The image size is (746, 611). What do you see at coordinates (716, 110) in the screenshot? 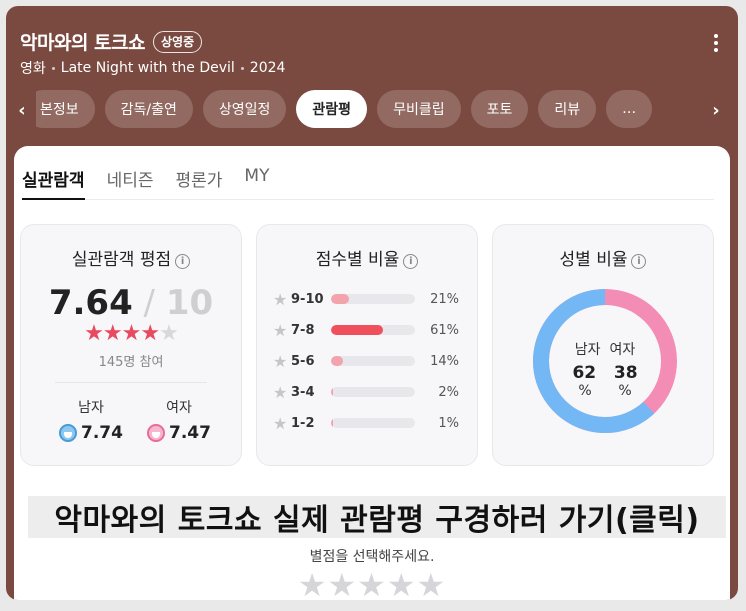
I see `chevron-right-icon: ›` at bounding box center [716, 110].